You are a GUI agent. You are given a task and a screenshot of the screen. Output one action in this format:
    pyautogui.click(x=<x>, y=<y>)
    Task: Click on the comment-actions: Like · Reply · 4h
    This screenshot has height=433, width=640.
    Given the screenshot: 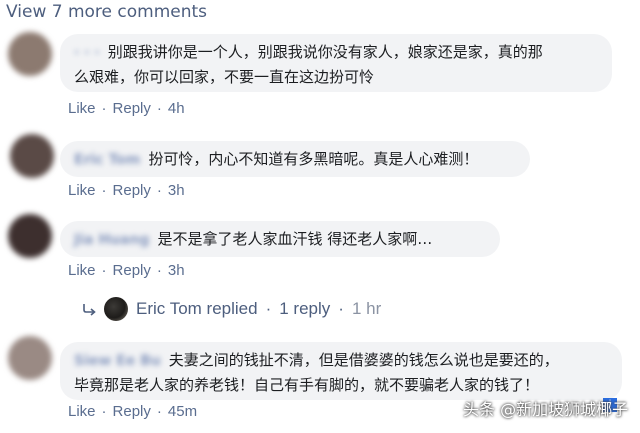 What is the action you would take?
    pyautogui.click(x=126, y=108)
    